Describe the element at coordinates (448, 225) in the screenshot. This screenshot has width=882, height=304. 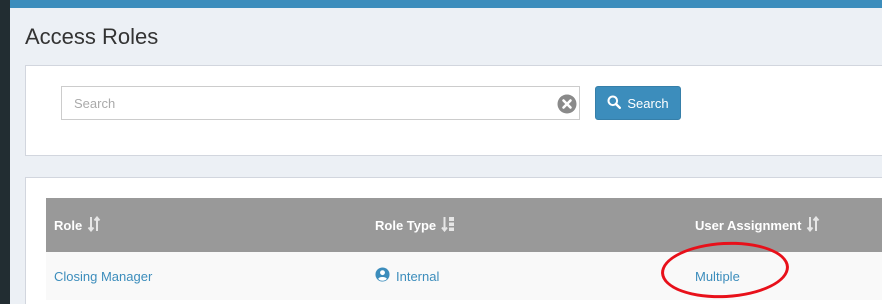
I see `sort-alpha-icon` at that location.